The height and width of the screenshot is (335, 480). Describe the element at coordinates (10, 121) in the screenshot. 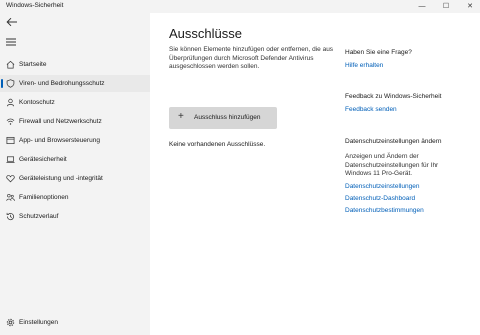

I see `wifi-icon` at that location.